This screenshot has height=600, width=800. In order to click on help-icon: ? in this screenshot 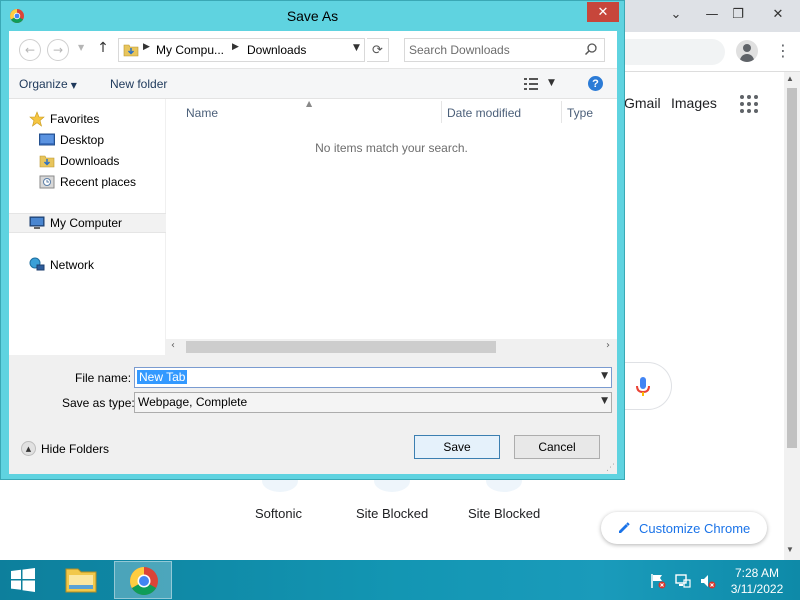, I will do `click(595, 83)`.